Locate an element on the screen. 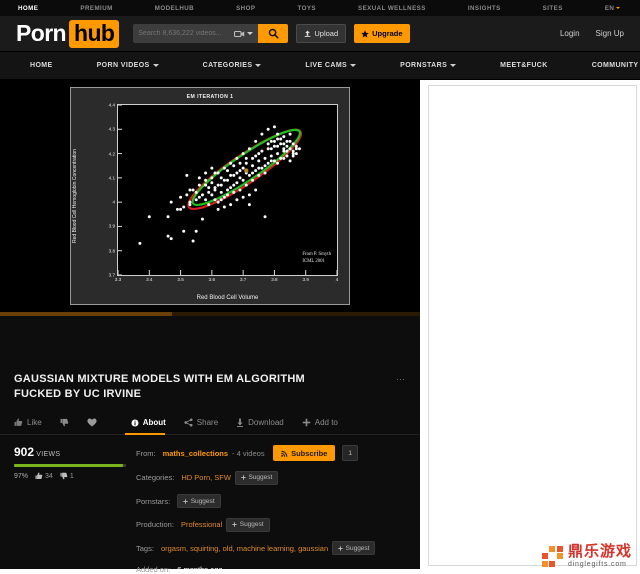 This screenshot has height=574, width=640. annotation-line-2: ICML 2001 is located at coordinates (313, 261).